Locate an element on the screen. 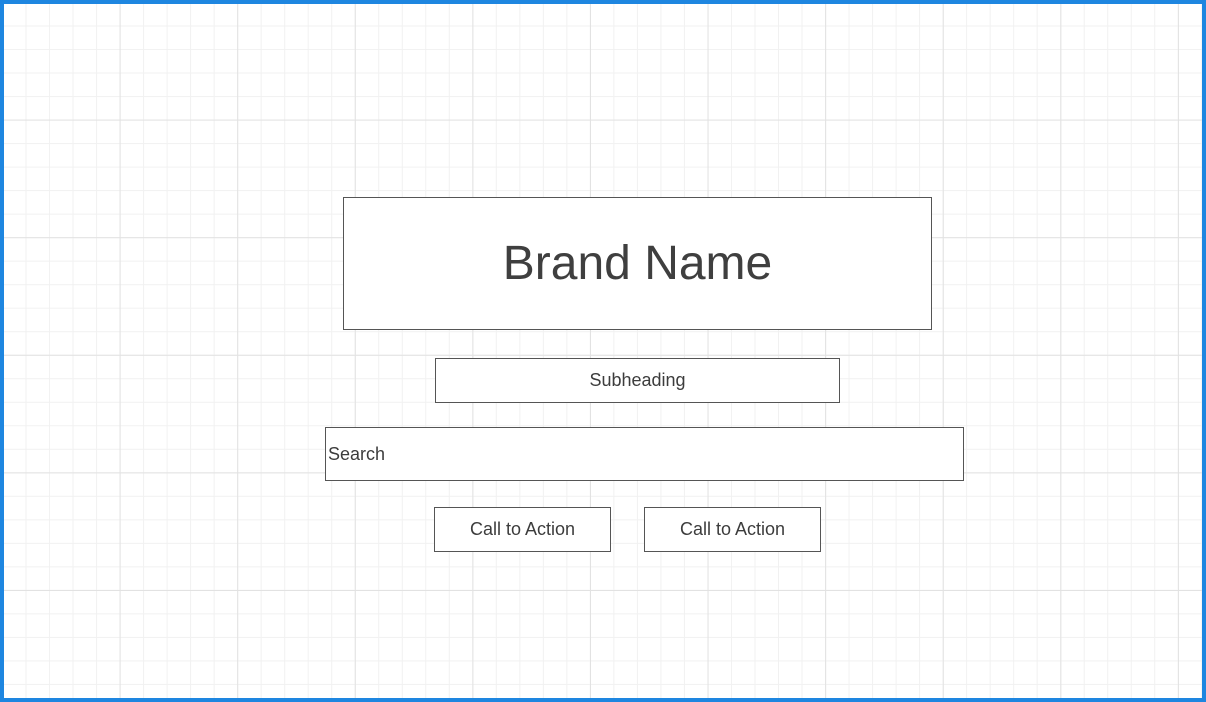 The image size is (1206, 702). call-to-action-button-primary: Call to Action is located at coordinates (522, 529).